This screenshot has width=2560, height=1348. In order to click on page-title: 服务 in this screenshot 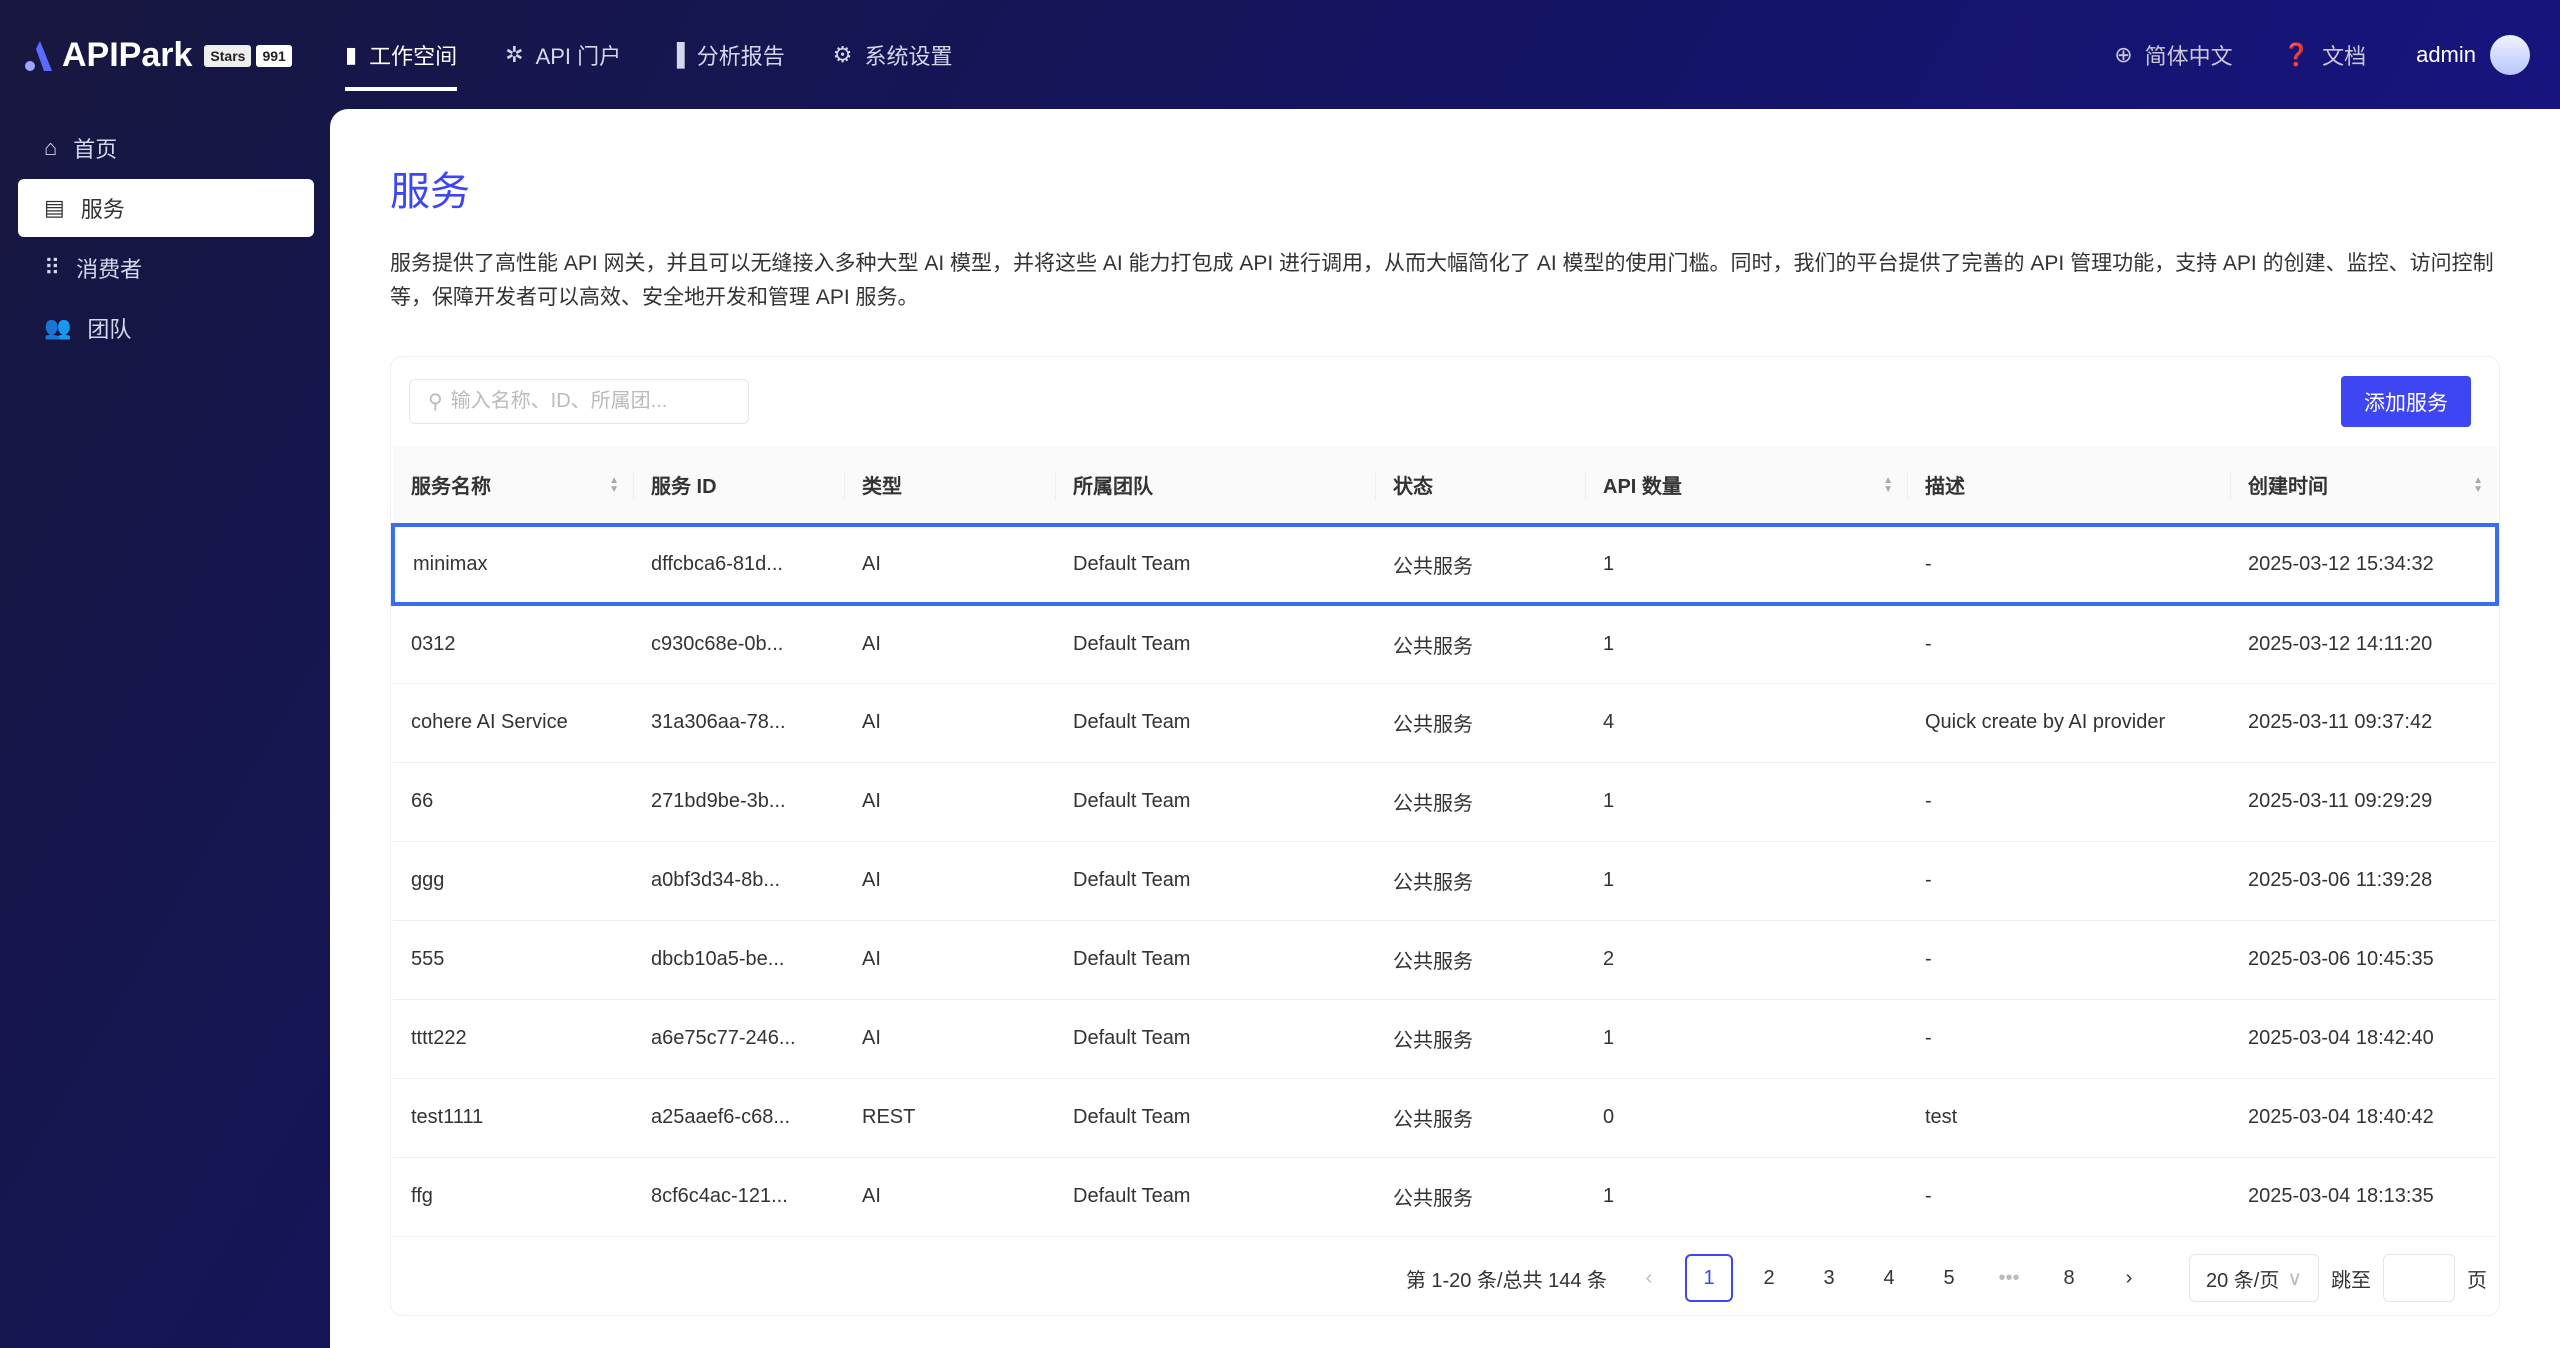, I will do `click(430, 192)`.